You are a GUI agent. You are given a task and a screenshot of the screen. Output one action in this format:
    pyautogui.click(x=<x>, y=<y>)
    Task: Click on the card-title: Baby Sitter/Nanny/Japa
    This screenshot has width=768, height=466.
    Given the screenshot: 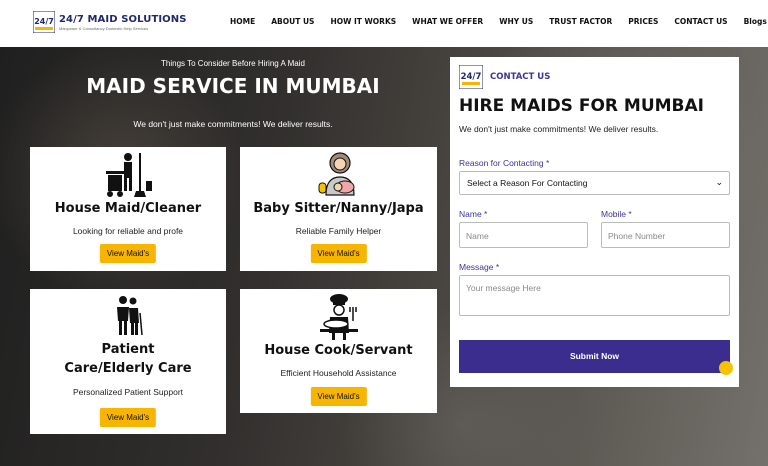 What is the action you would take?
    pyautogui.click(x=338, y=208)
    